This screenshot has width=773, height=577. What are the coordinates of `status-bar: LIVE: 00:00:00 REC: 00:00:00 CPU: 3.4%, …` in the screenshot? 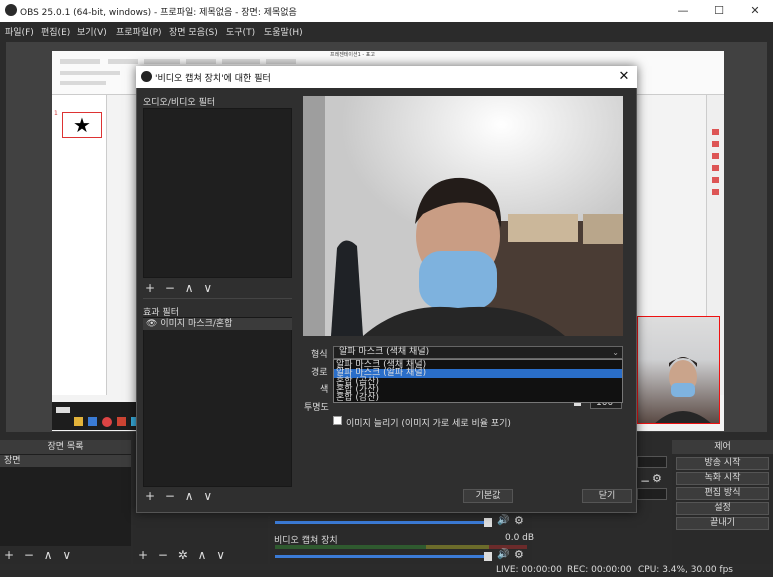 It's located at (386, 570).